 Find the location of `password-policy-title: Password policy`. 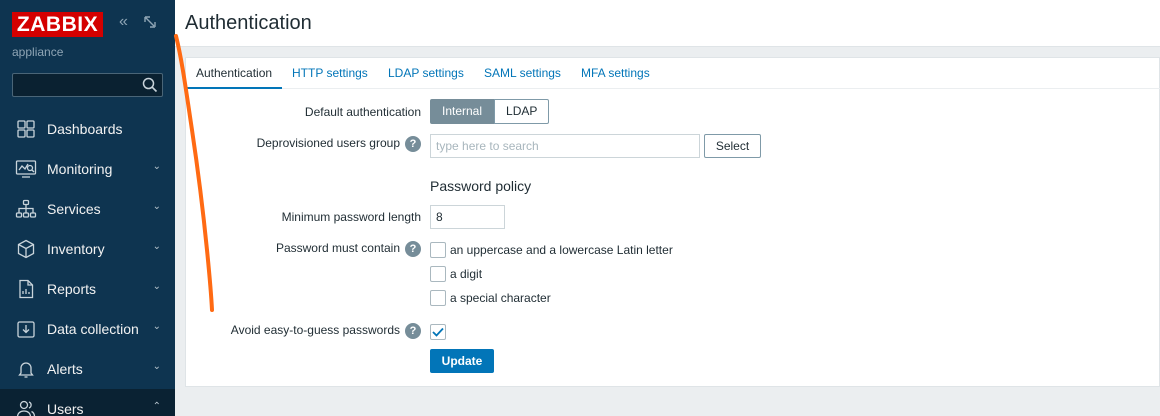

password-policy-title: Password policy is located at coordinates (481, 186).